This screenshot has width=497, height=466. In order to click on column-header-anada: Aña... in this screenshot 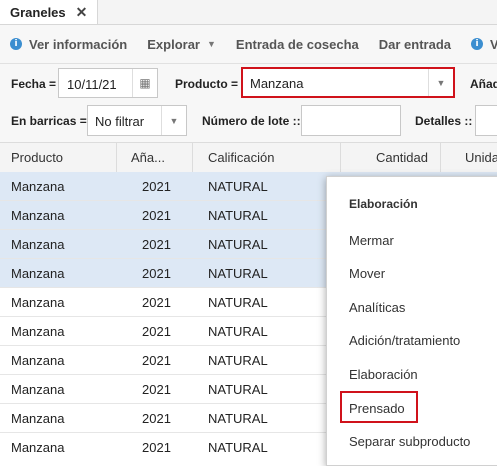, I will do `click(155, 157)`.